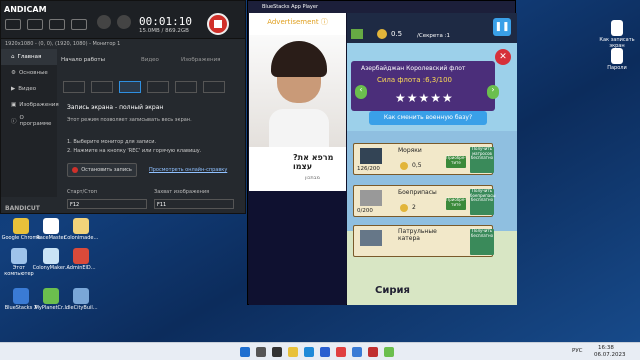  Describe the element at coordinates (200, 60) in the screenshot. I see `tab-images: Изображения` at that location.